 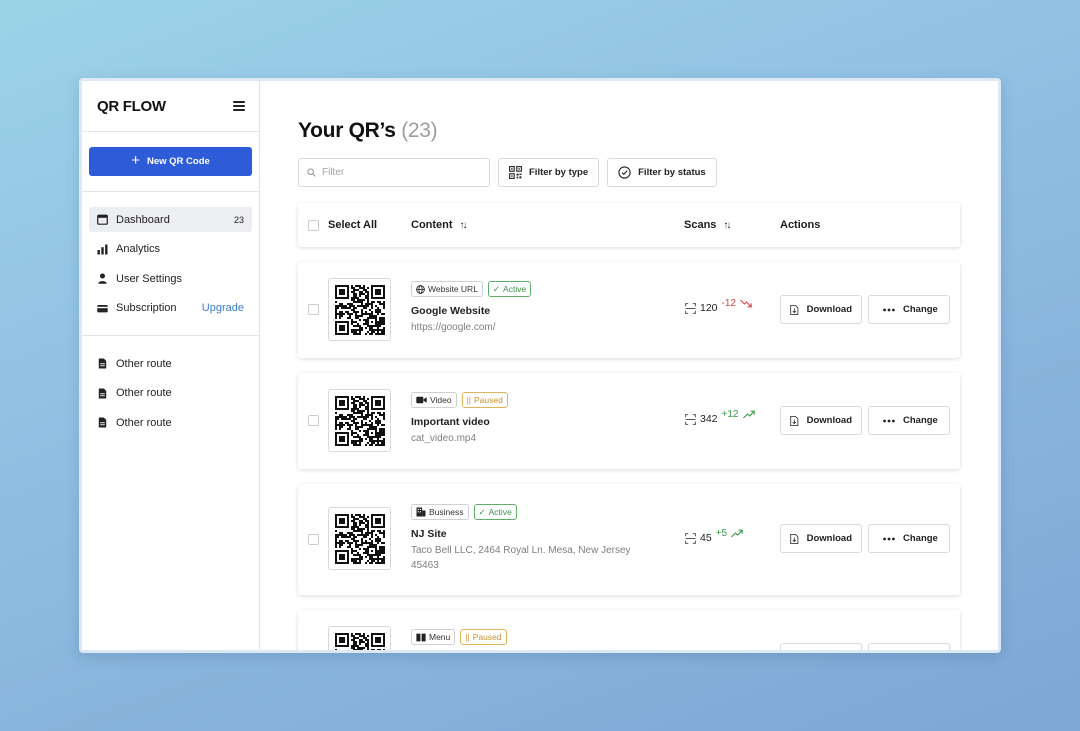 I want to click on hamburger-menu-icon, so click(x=239, y=106).